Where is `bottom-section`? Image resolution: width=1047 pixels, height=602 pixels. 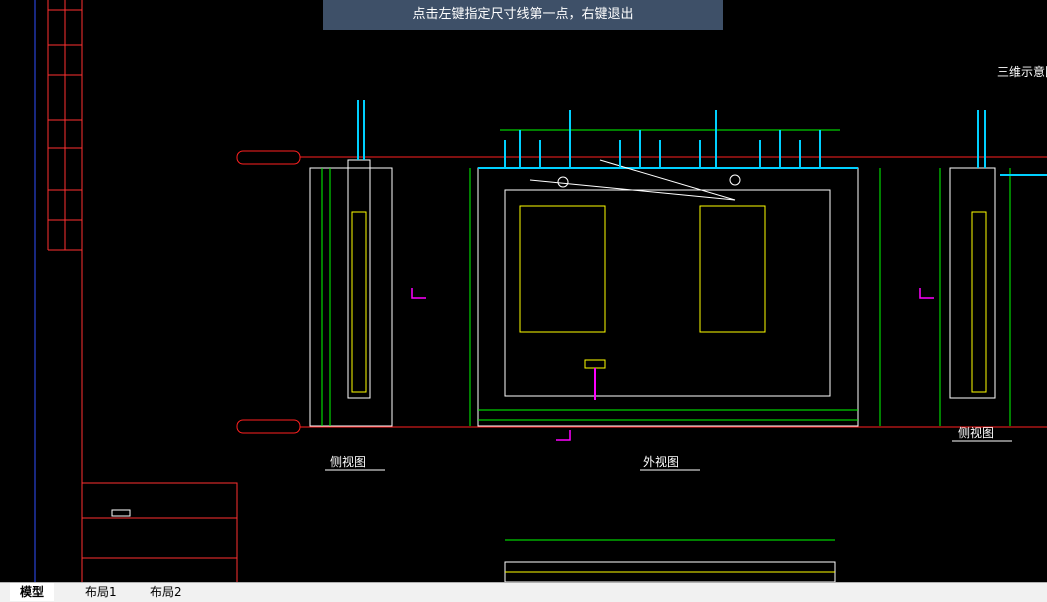
bottom-section is located at coordinates (670, 560).